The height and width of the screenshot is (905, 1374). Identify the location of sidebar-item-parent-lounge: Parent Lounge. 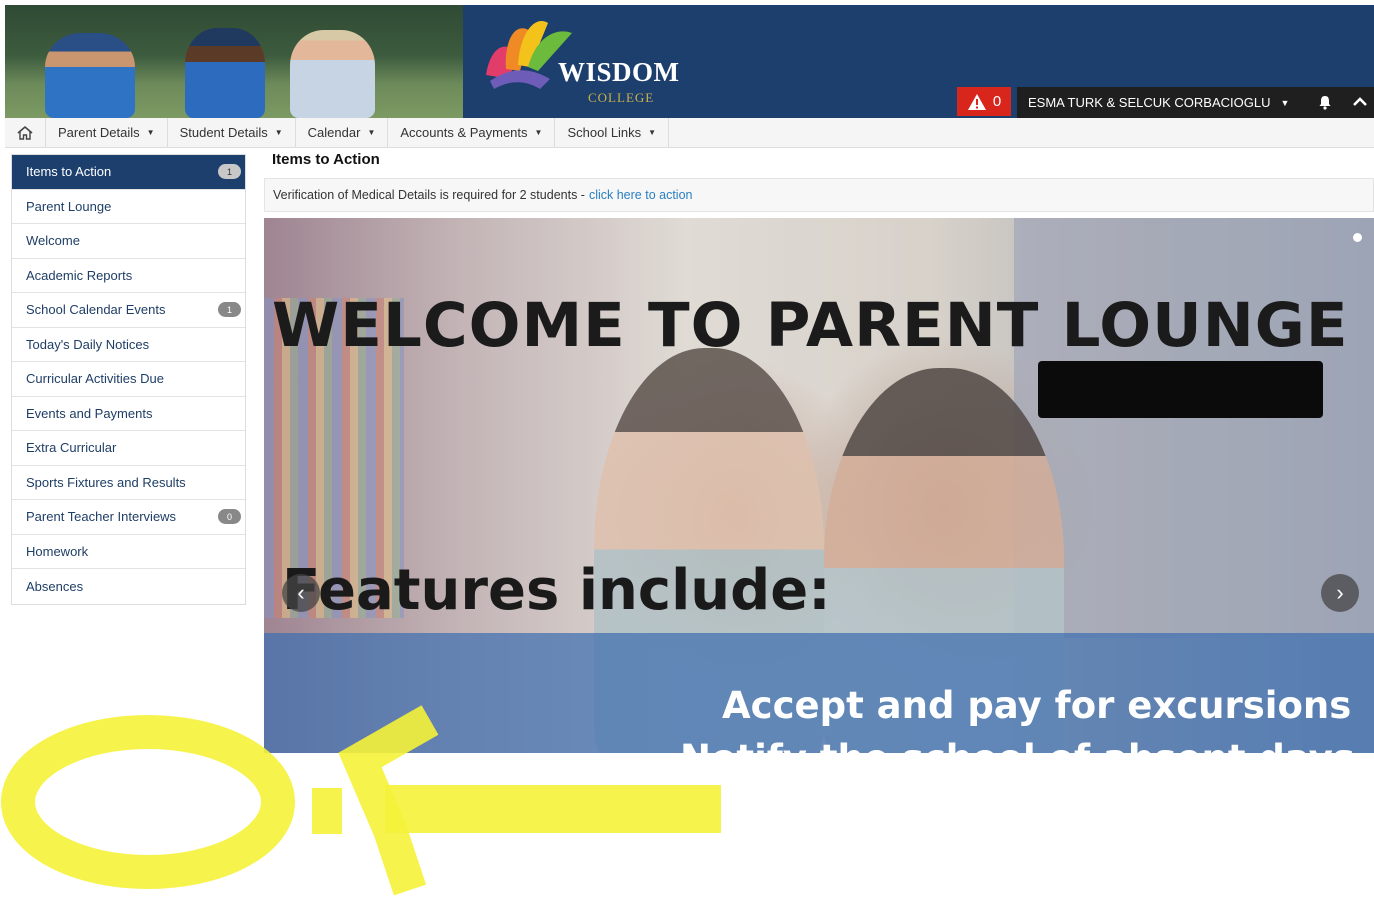
(128, 207).